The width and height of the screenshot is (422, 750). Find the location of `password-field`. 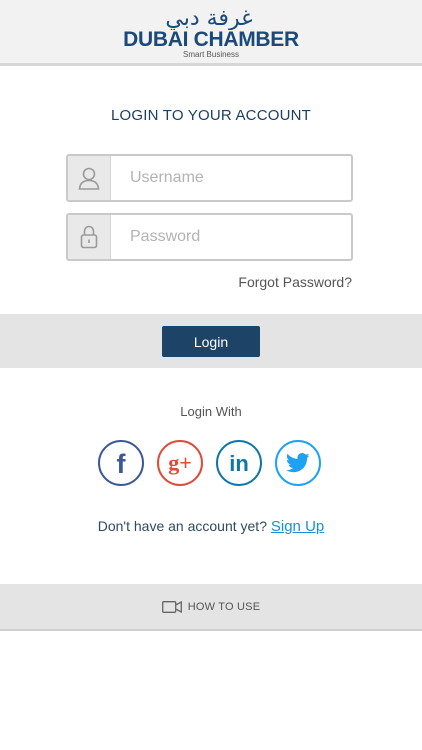

password-field is located at coordinates (209, 237).